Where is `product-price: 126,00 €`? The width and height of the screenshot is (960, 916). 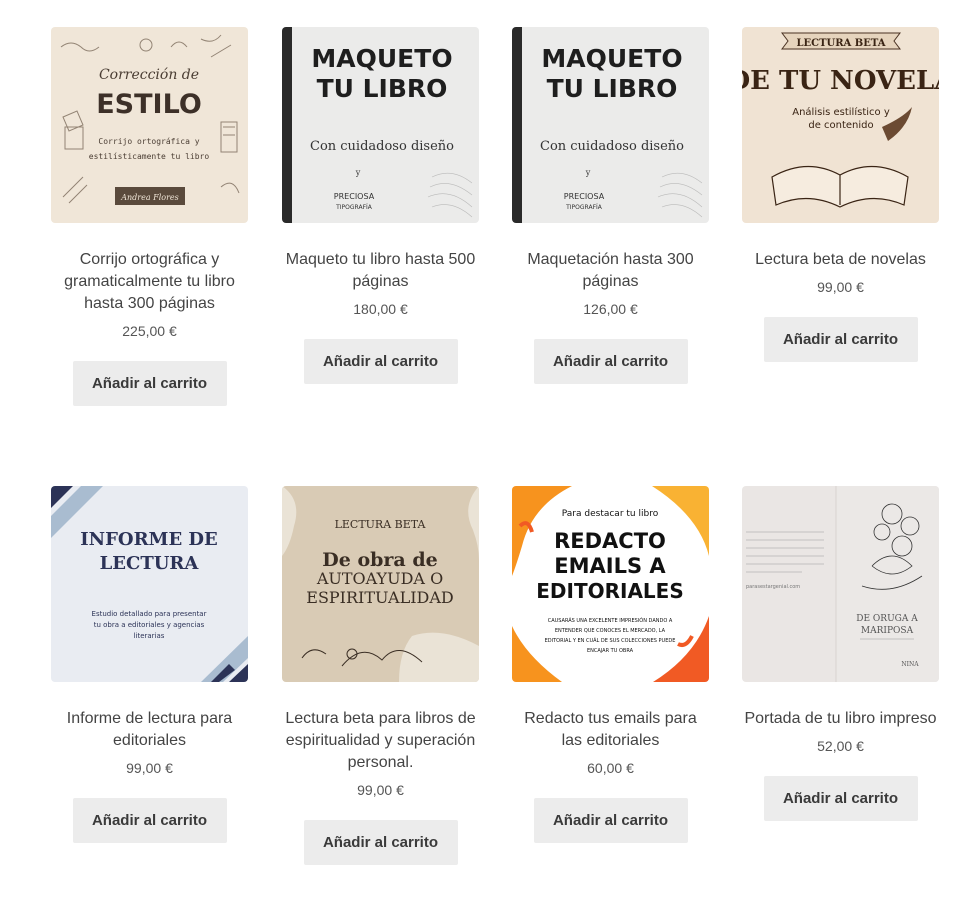
product-price: 126,00 € is located at coordinates (610, 309).